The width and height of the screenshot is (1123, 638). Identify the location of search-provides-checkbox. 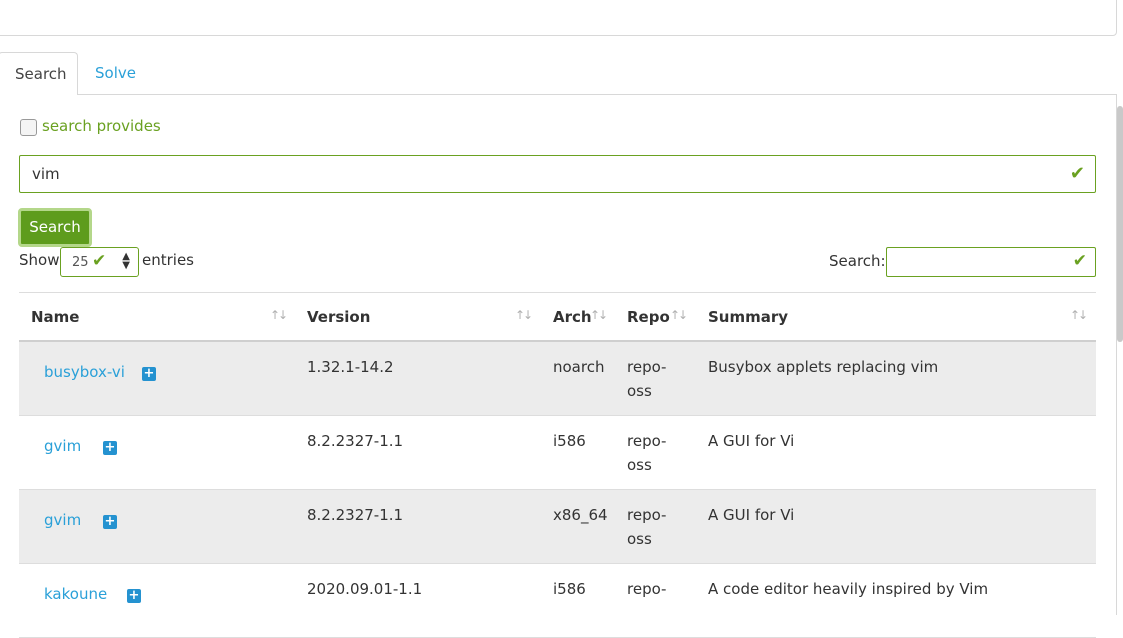
(28, 127).